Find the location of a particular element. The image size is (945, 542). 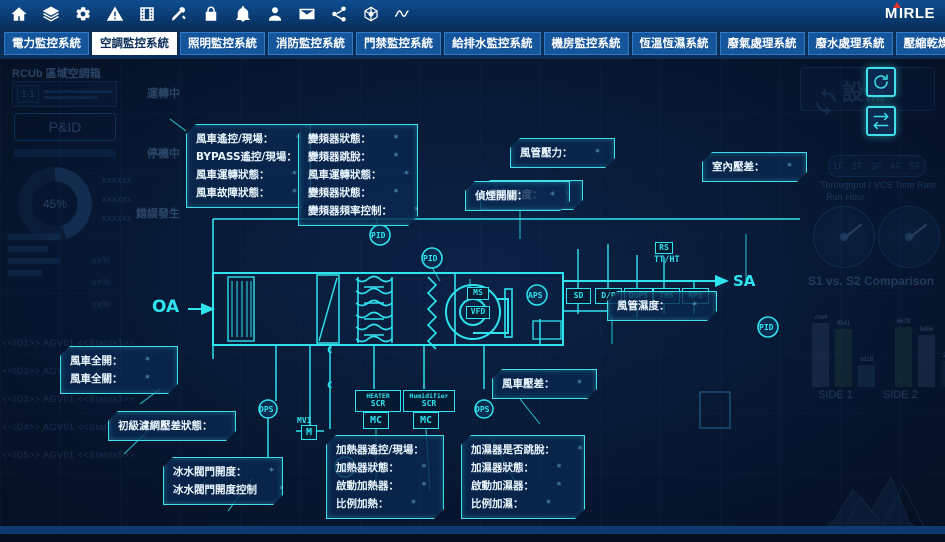

dps-tag-left: DPS is located at coordinates (266, 409).